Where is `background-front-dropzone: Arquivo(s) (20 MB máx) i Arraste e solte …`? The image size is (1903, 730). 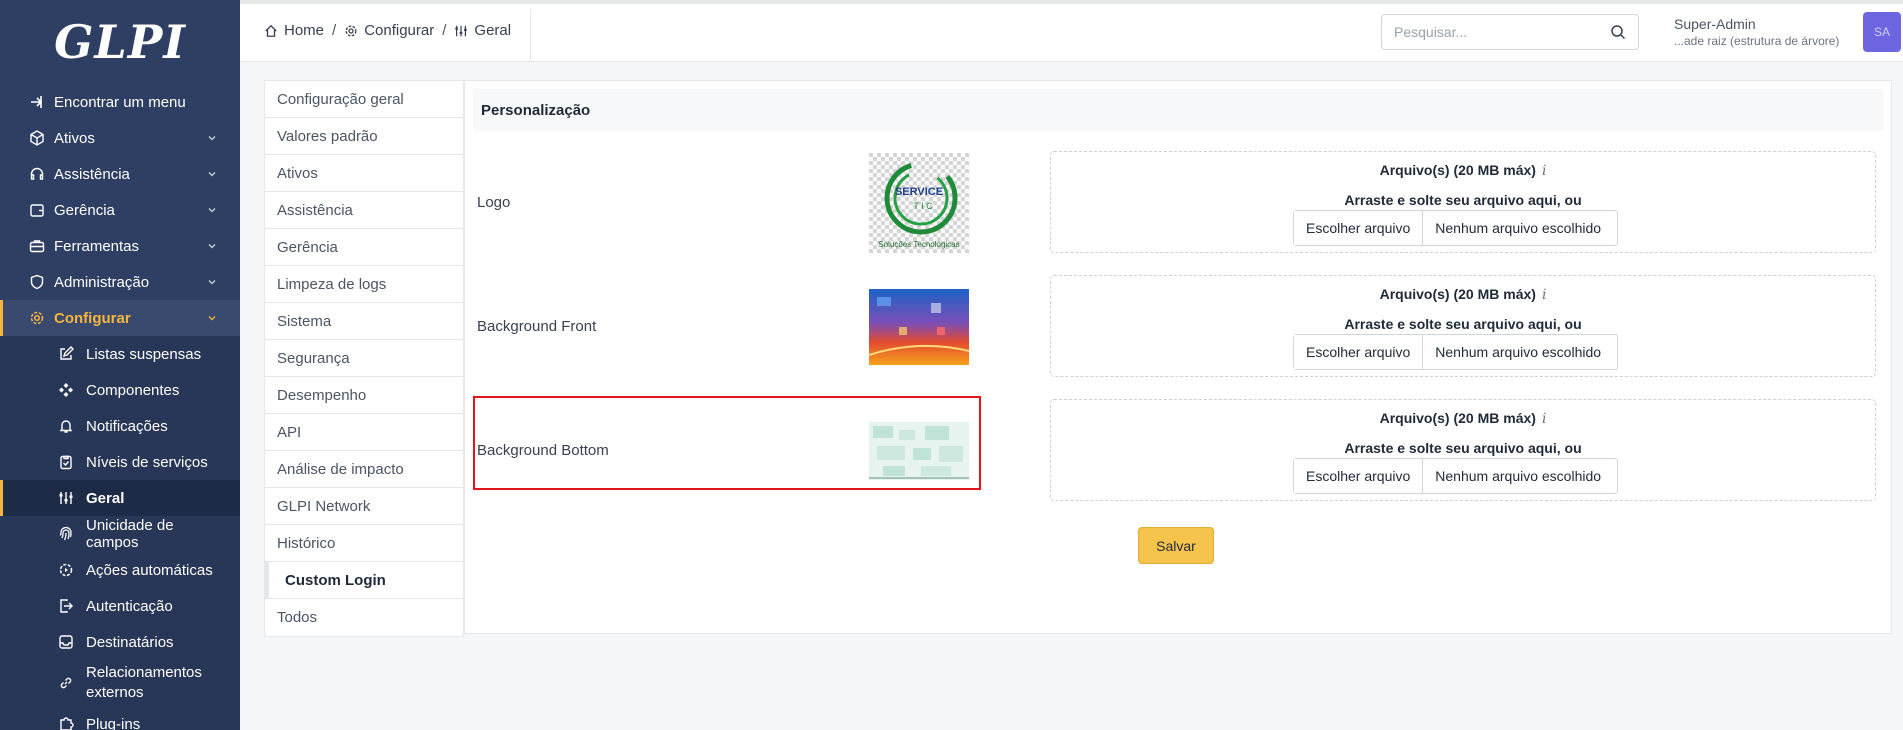 background-front-dropzone: Arquivo(s) (20 MB máx) i Arraste e solte … is located at coordinates (1463, 326).